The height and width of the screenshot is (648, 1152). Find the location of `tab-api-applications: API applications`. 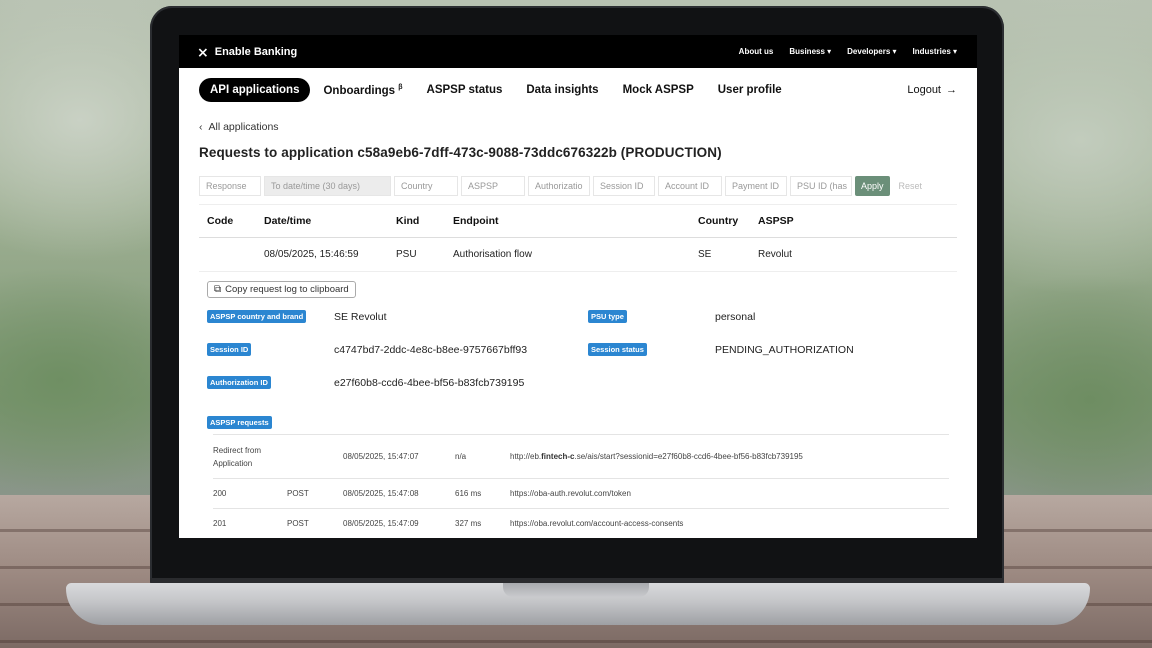

tab-api-applications: API applications is located at coordinates (255, 90).